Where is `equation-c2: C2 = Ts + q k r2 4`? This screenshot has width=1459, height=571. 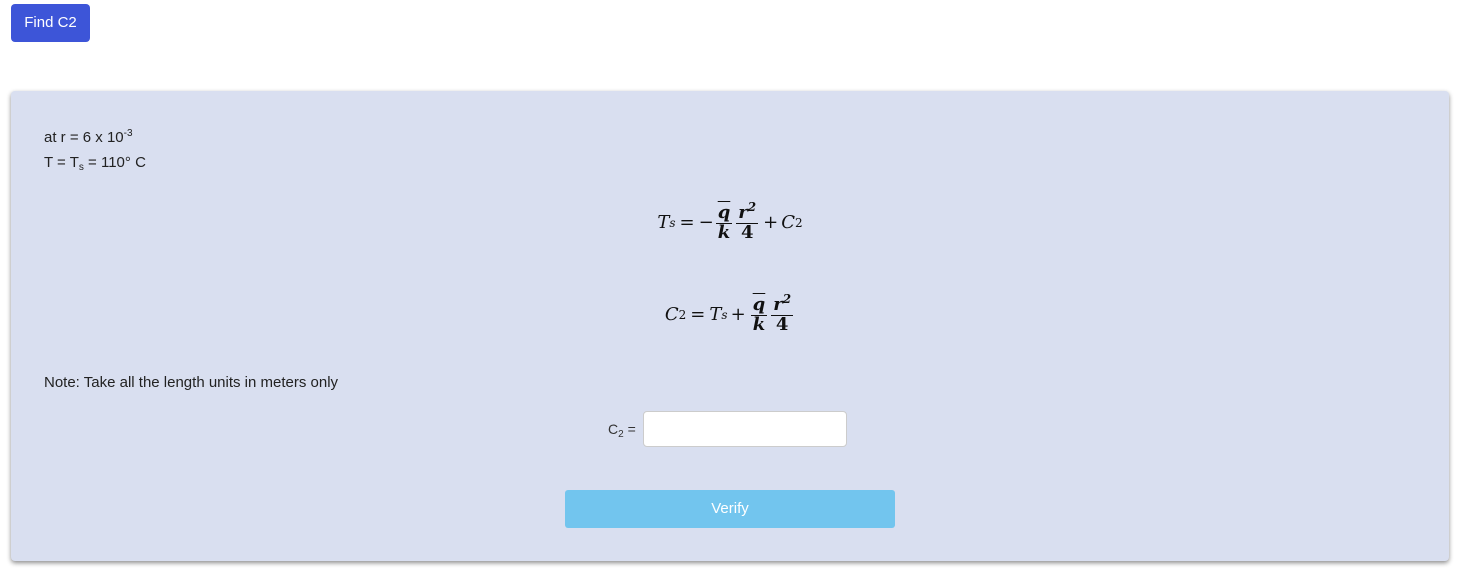
equation-c2: C2 = Ts + q k r2 4 is located at coordinates (729, 313).